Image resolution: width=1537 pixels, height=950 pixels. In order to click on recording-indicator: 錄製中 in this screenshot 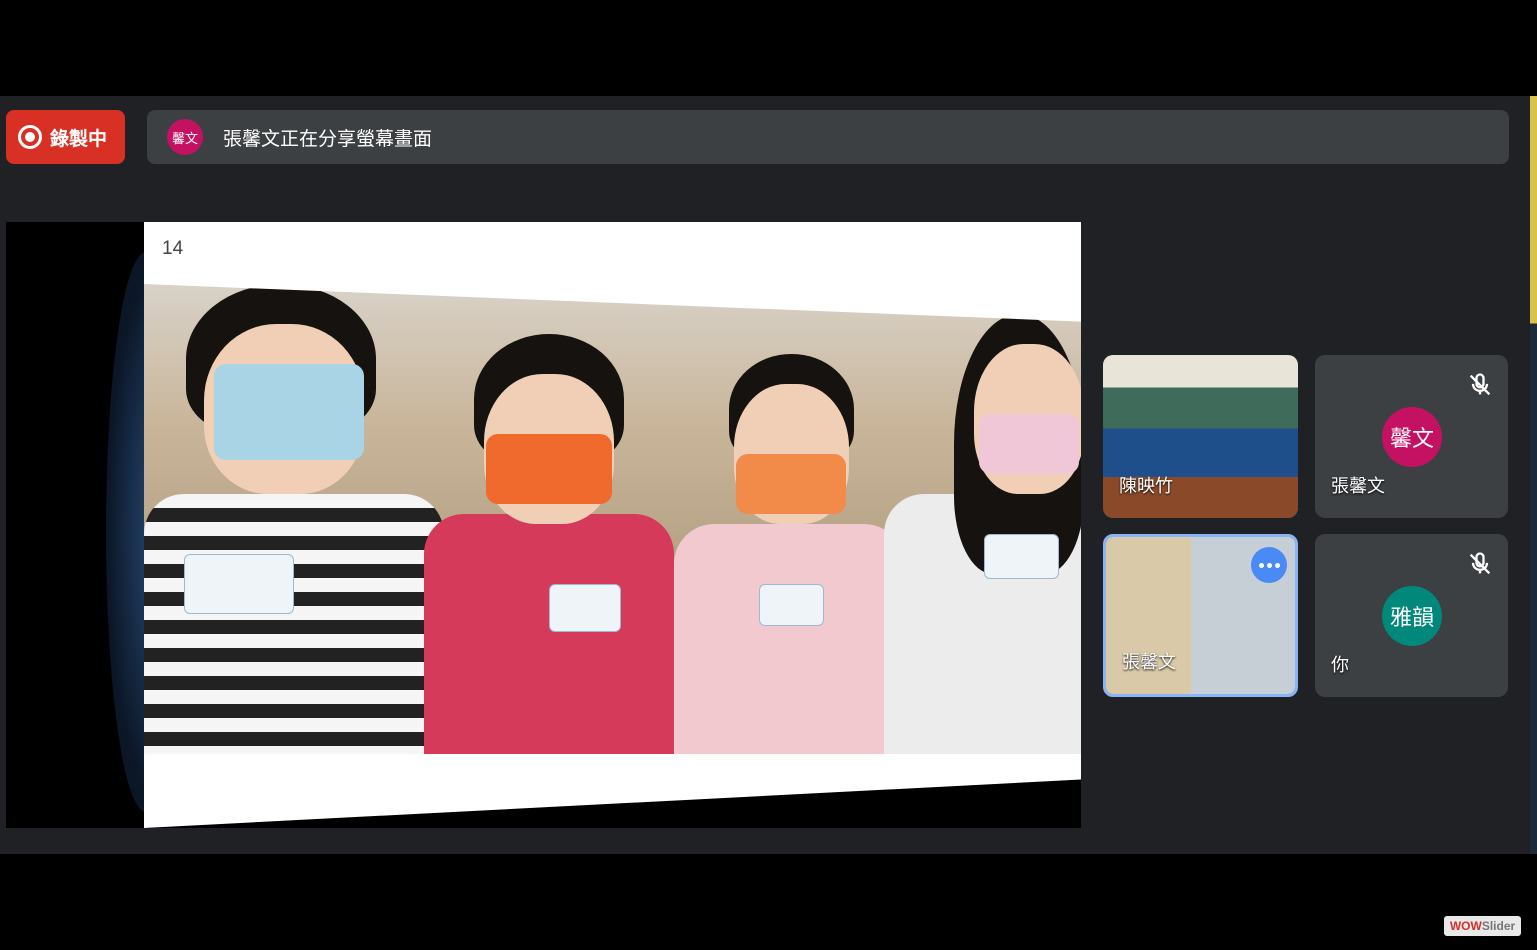, I will do `click(65, 137)`.